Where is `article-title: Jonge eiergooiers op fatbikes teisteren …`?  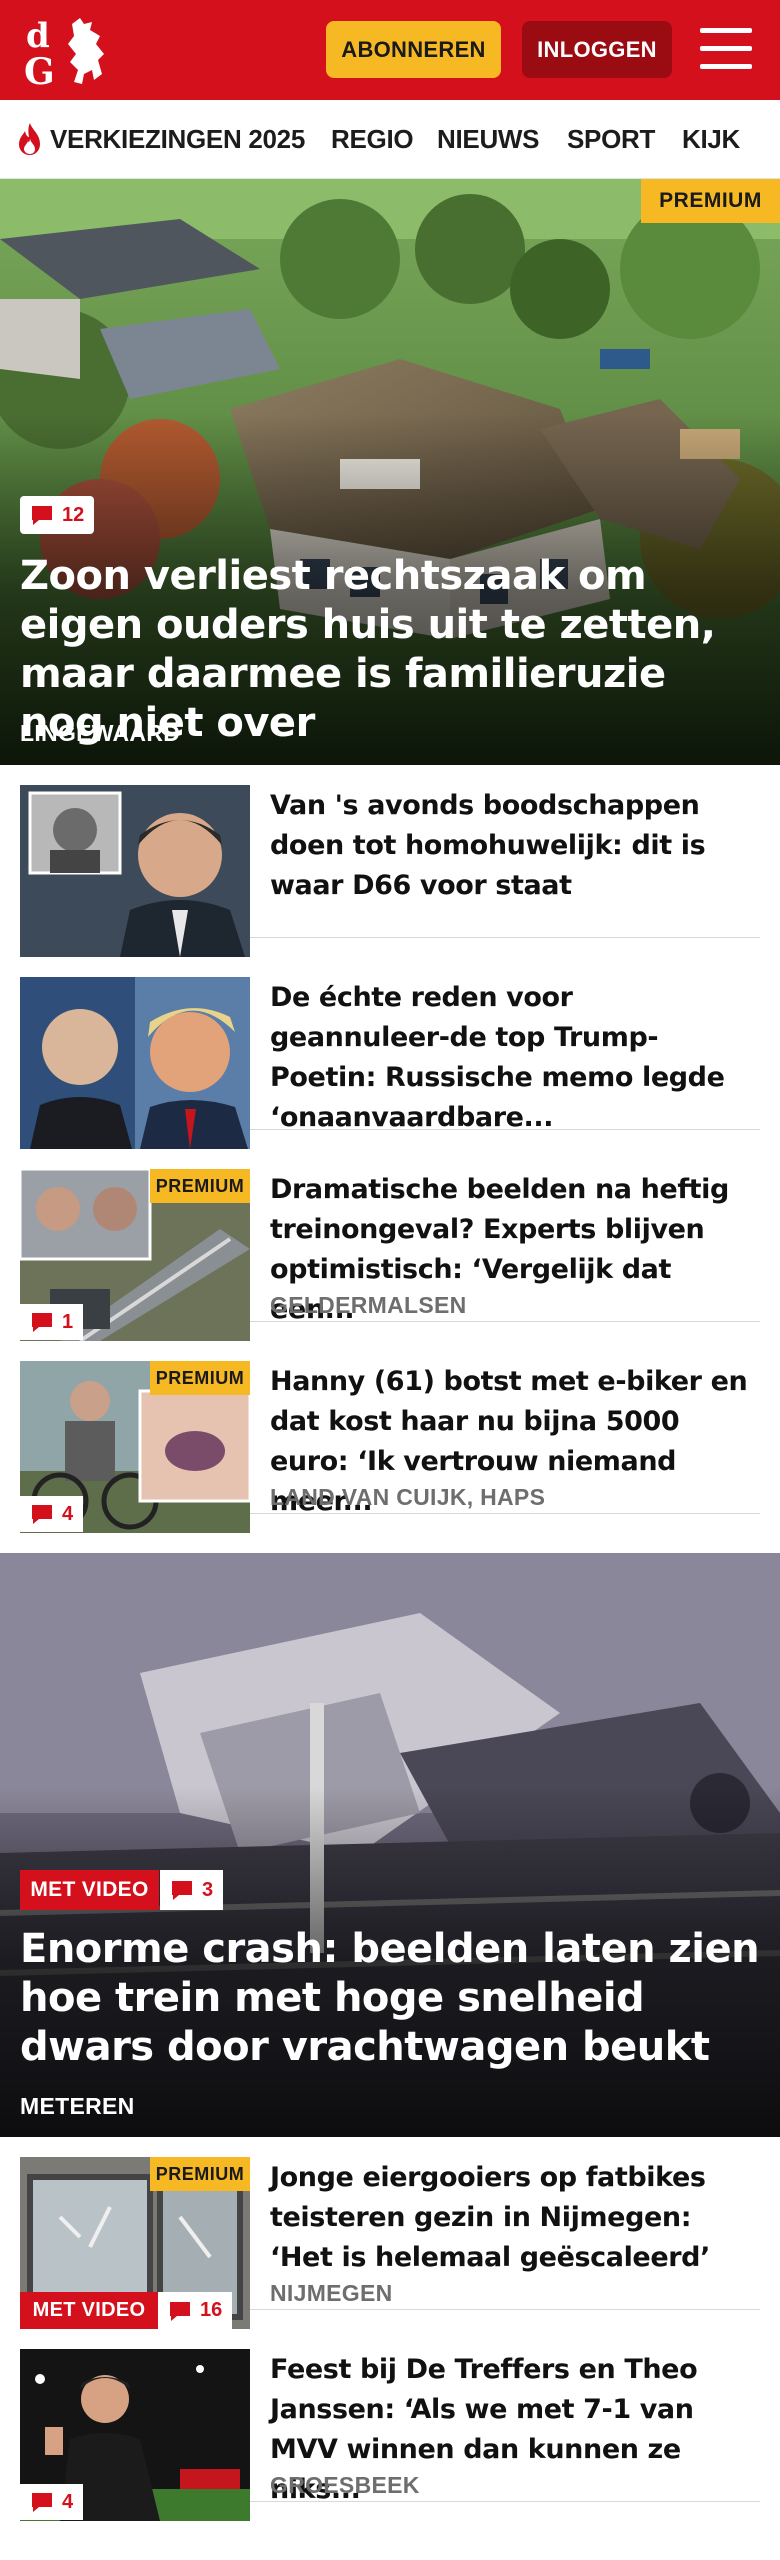
article-title: Jonge eiergooiers op fatbikes teisteren … is located at coordinates (515, 2218).